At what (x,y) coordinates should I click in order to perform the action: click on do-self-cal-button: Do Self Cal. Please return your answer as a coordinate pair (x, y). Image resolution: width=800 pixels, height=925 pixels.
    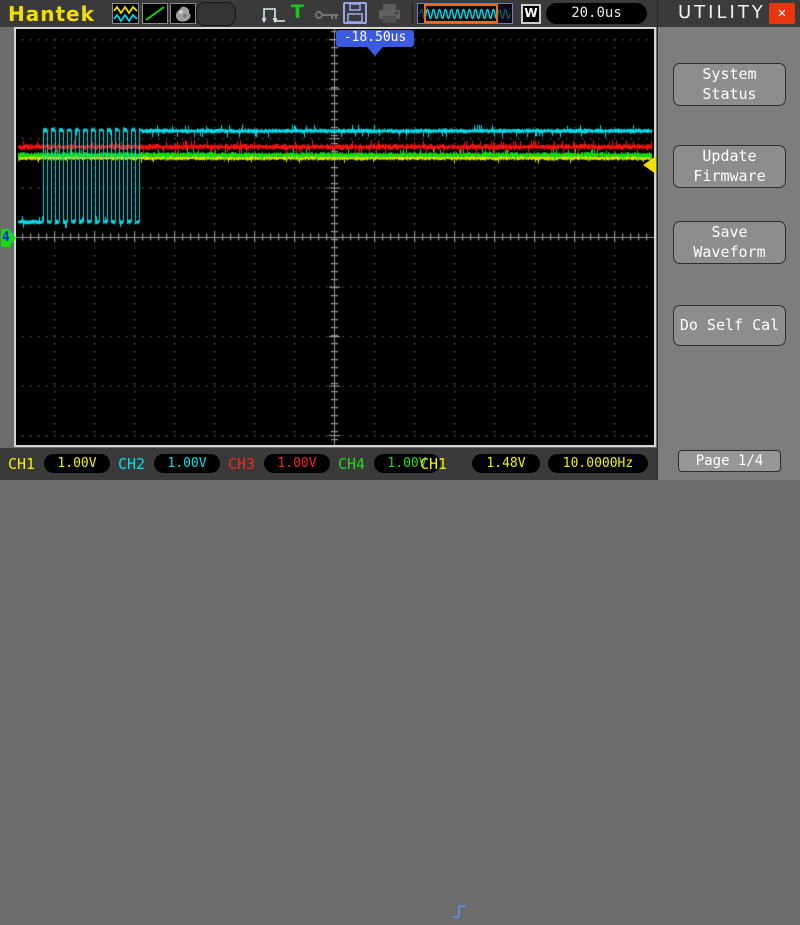
    Looking at the image, I should click on (729, 325).